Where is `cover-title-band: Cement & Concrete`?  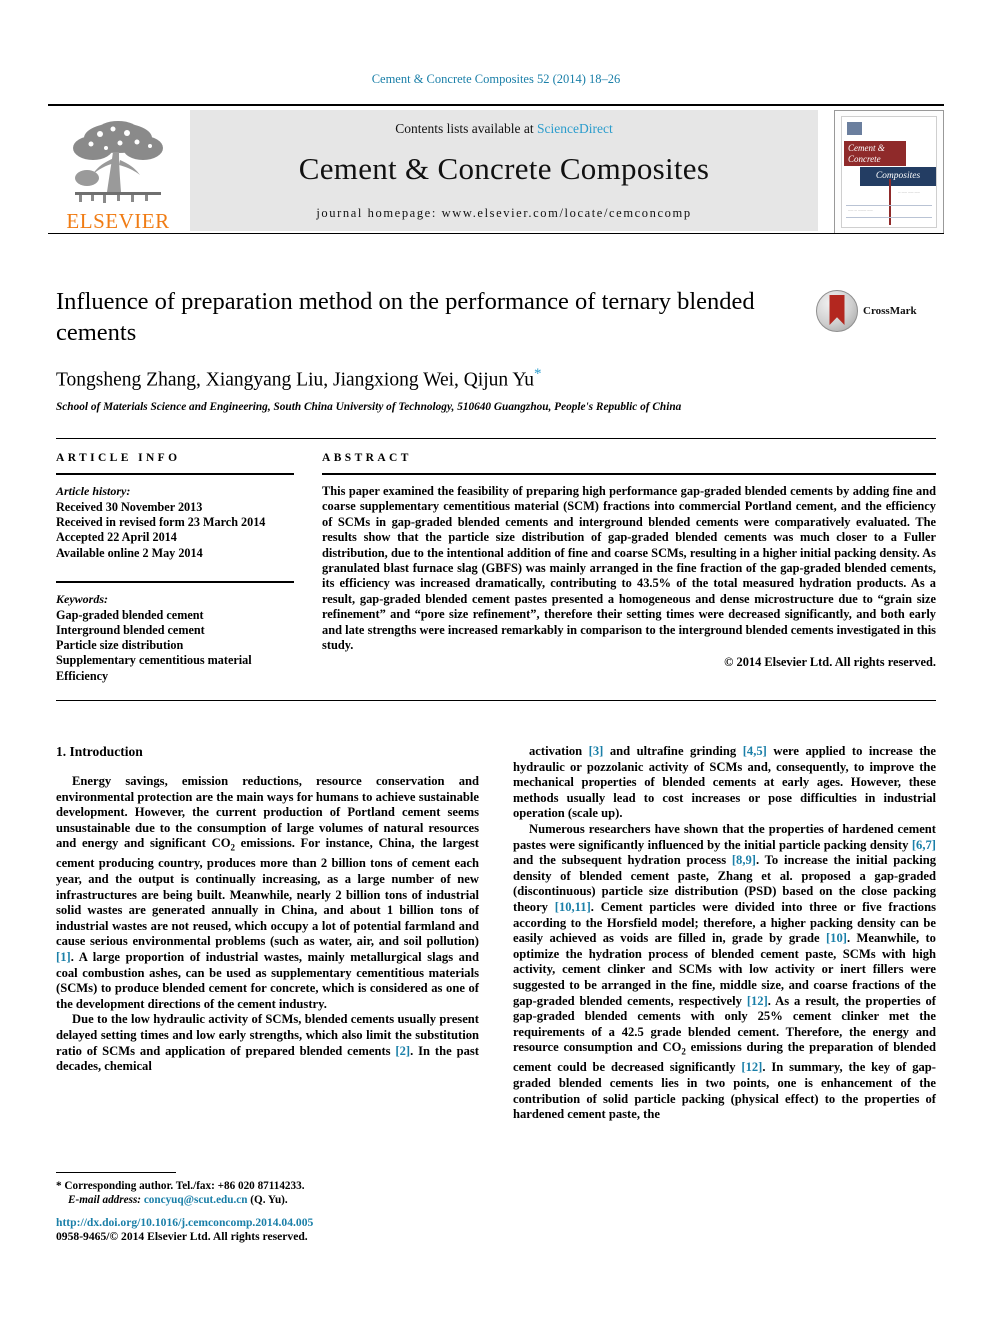 cover-title-band: Cement & Concrete is located at coordinates (875, 153).